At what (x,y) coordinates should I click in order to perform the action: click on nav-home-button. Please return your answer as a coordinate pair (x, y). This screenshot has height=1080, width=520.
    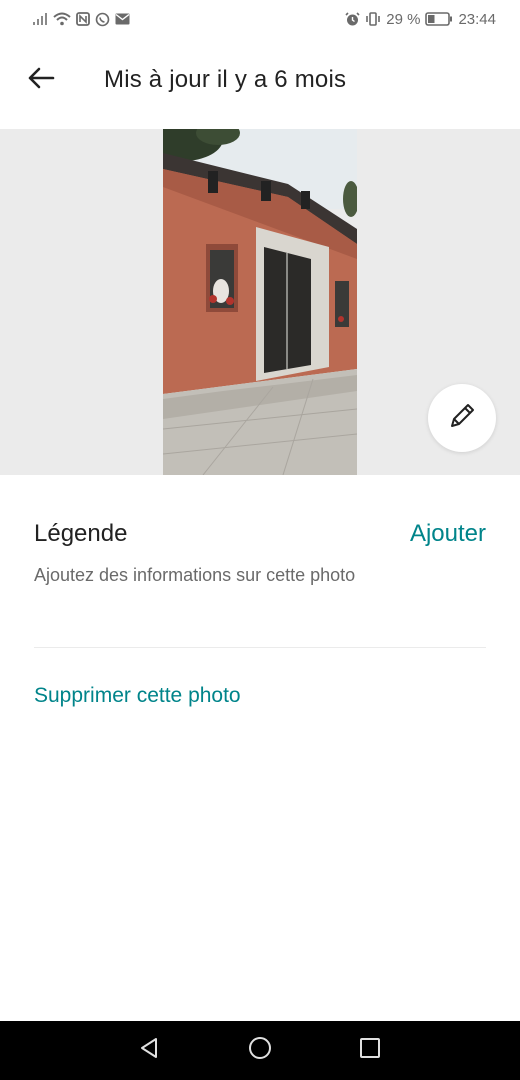
    Looking at the image, I should click on (260, 1050).